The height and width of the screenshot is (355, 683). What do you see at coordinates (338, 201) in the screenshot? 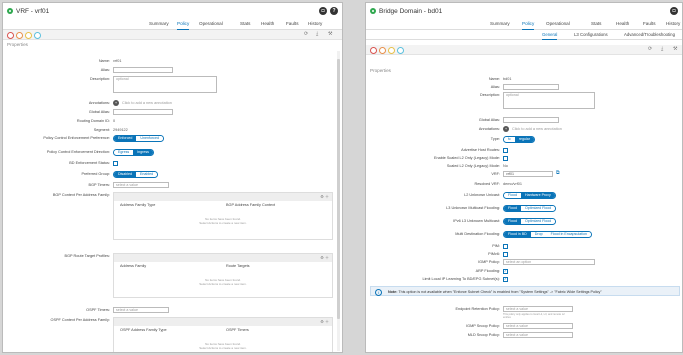
I see `scrollbar` at bounding box center [338, 201].